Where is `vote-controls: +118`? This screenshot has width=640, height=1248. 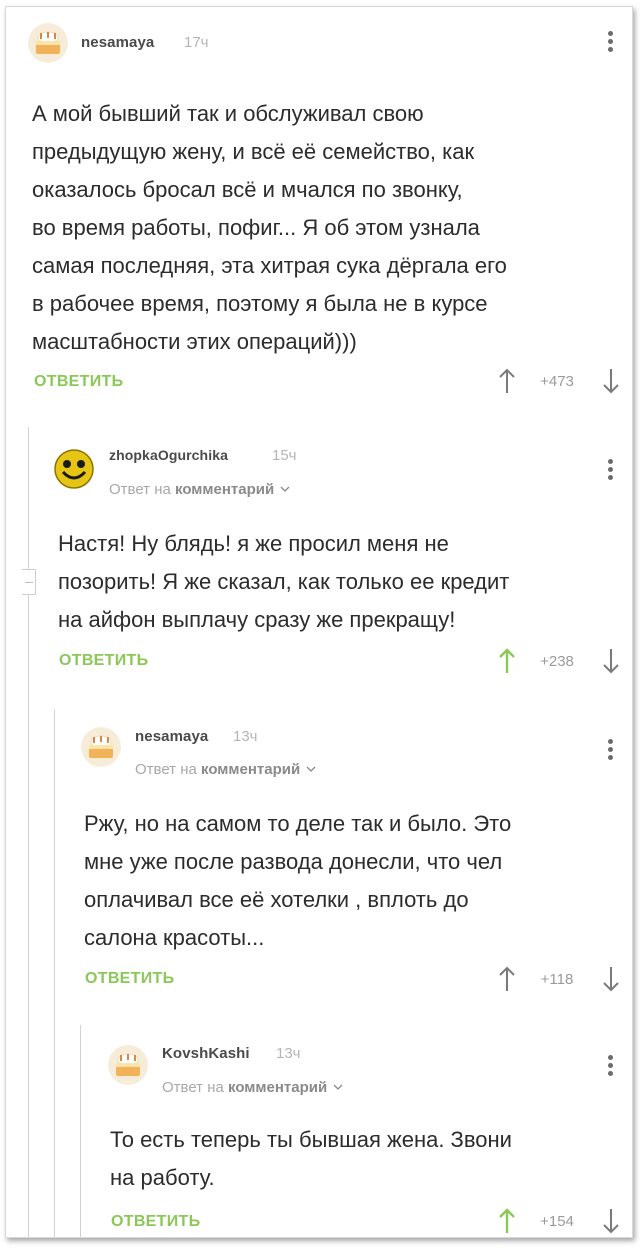
vote-controls: +118 is located at coordinates (562, 980).